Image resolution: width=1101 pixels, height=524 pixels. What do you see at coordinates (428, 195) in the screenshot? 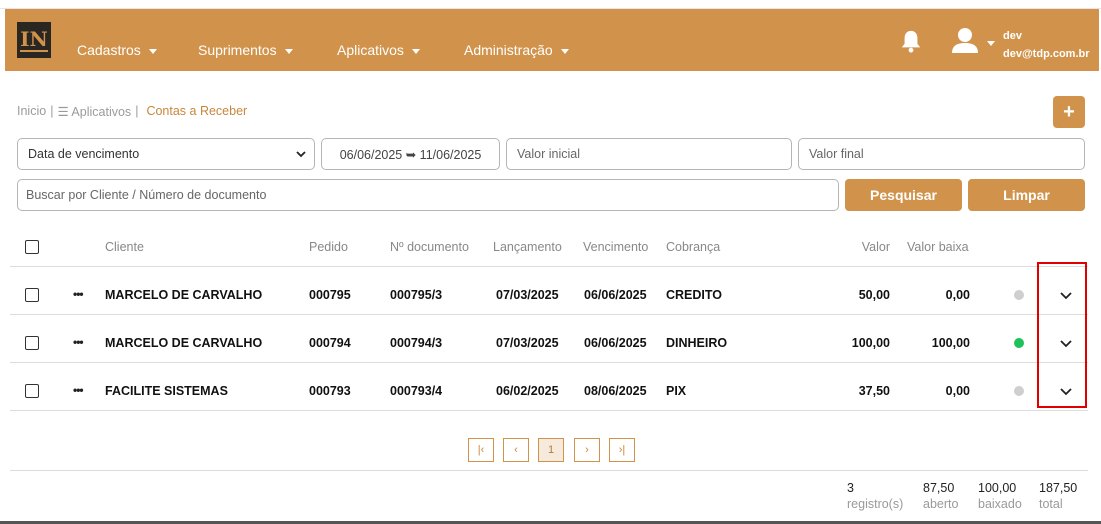
I see `search-input: Buscar por Cliente / Número de documento` at bounding box center [428, 195].